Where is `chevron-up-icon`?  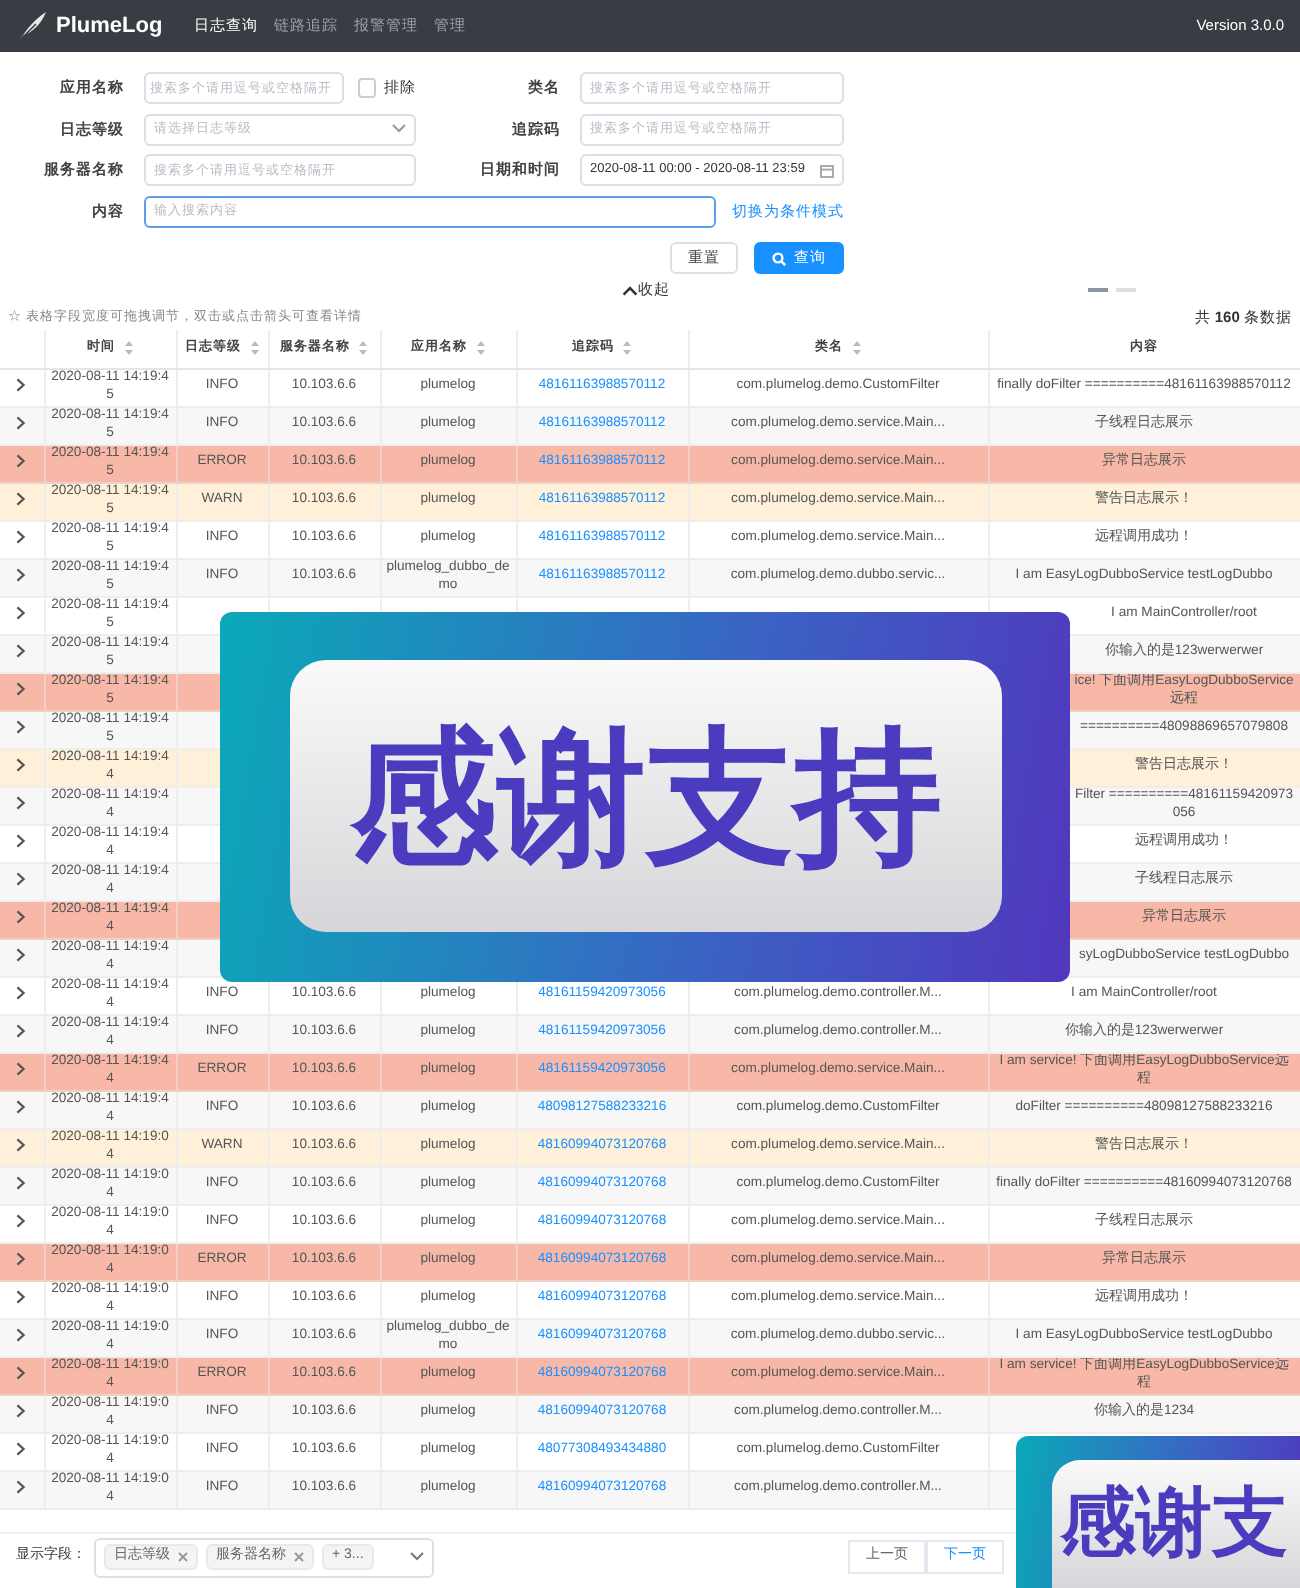
chevron-up-icon is located at coordinates (630, 290).